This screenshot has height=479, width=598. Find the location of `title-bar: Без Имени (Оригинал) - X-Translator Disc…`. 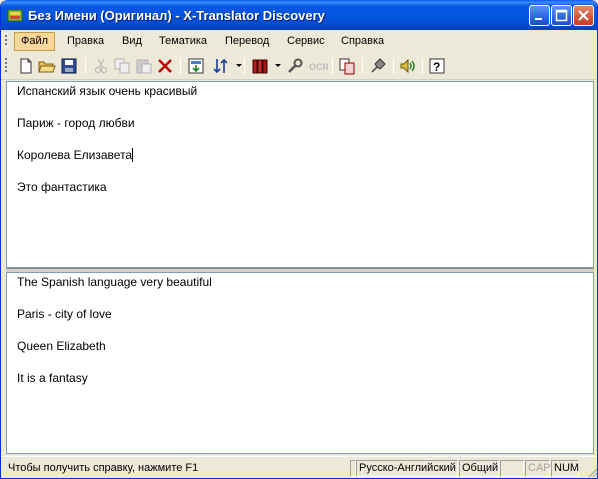

title-bar: Без Имени (Оригинал) - X-Translator Disc… is located at coordinates (299, 15).